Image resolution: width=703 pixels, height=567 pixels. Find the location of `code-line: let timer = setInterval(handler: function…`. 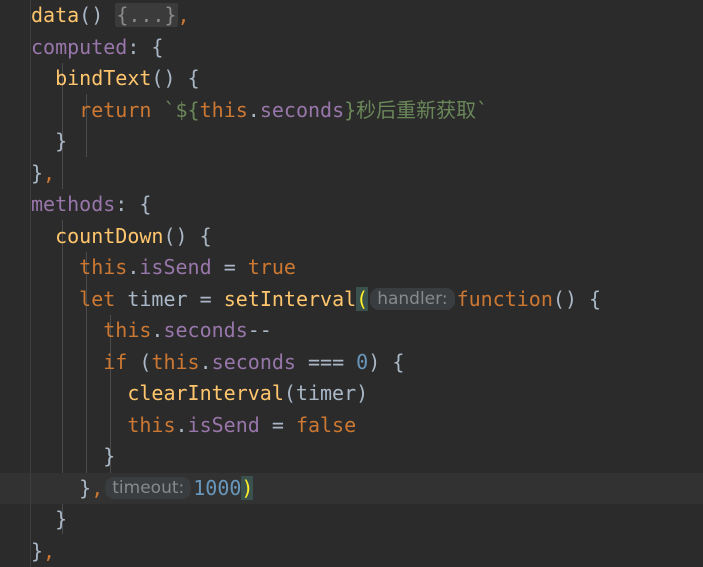

code-line: let timer = setInterval(handler: function… is located at coordinates (351, 300).